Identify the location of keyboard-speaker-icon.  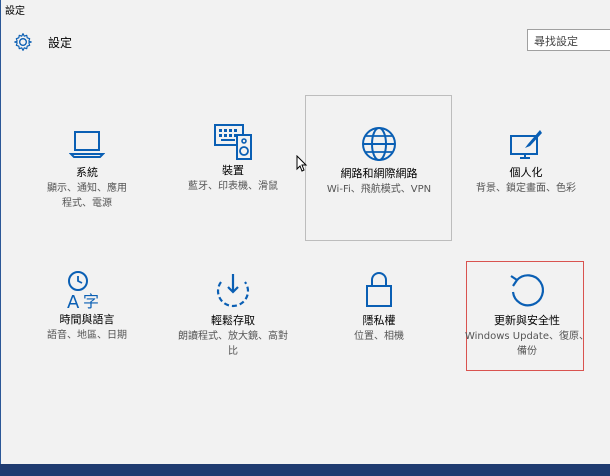
(233, 142).